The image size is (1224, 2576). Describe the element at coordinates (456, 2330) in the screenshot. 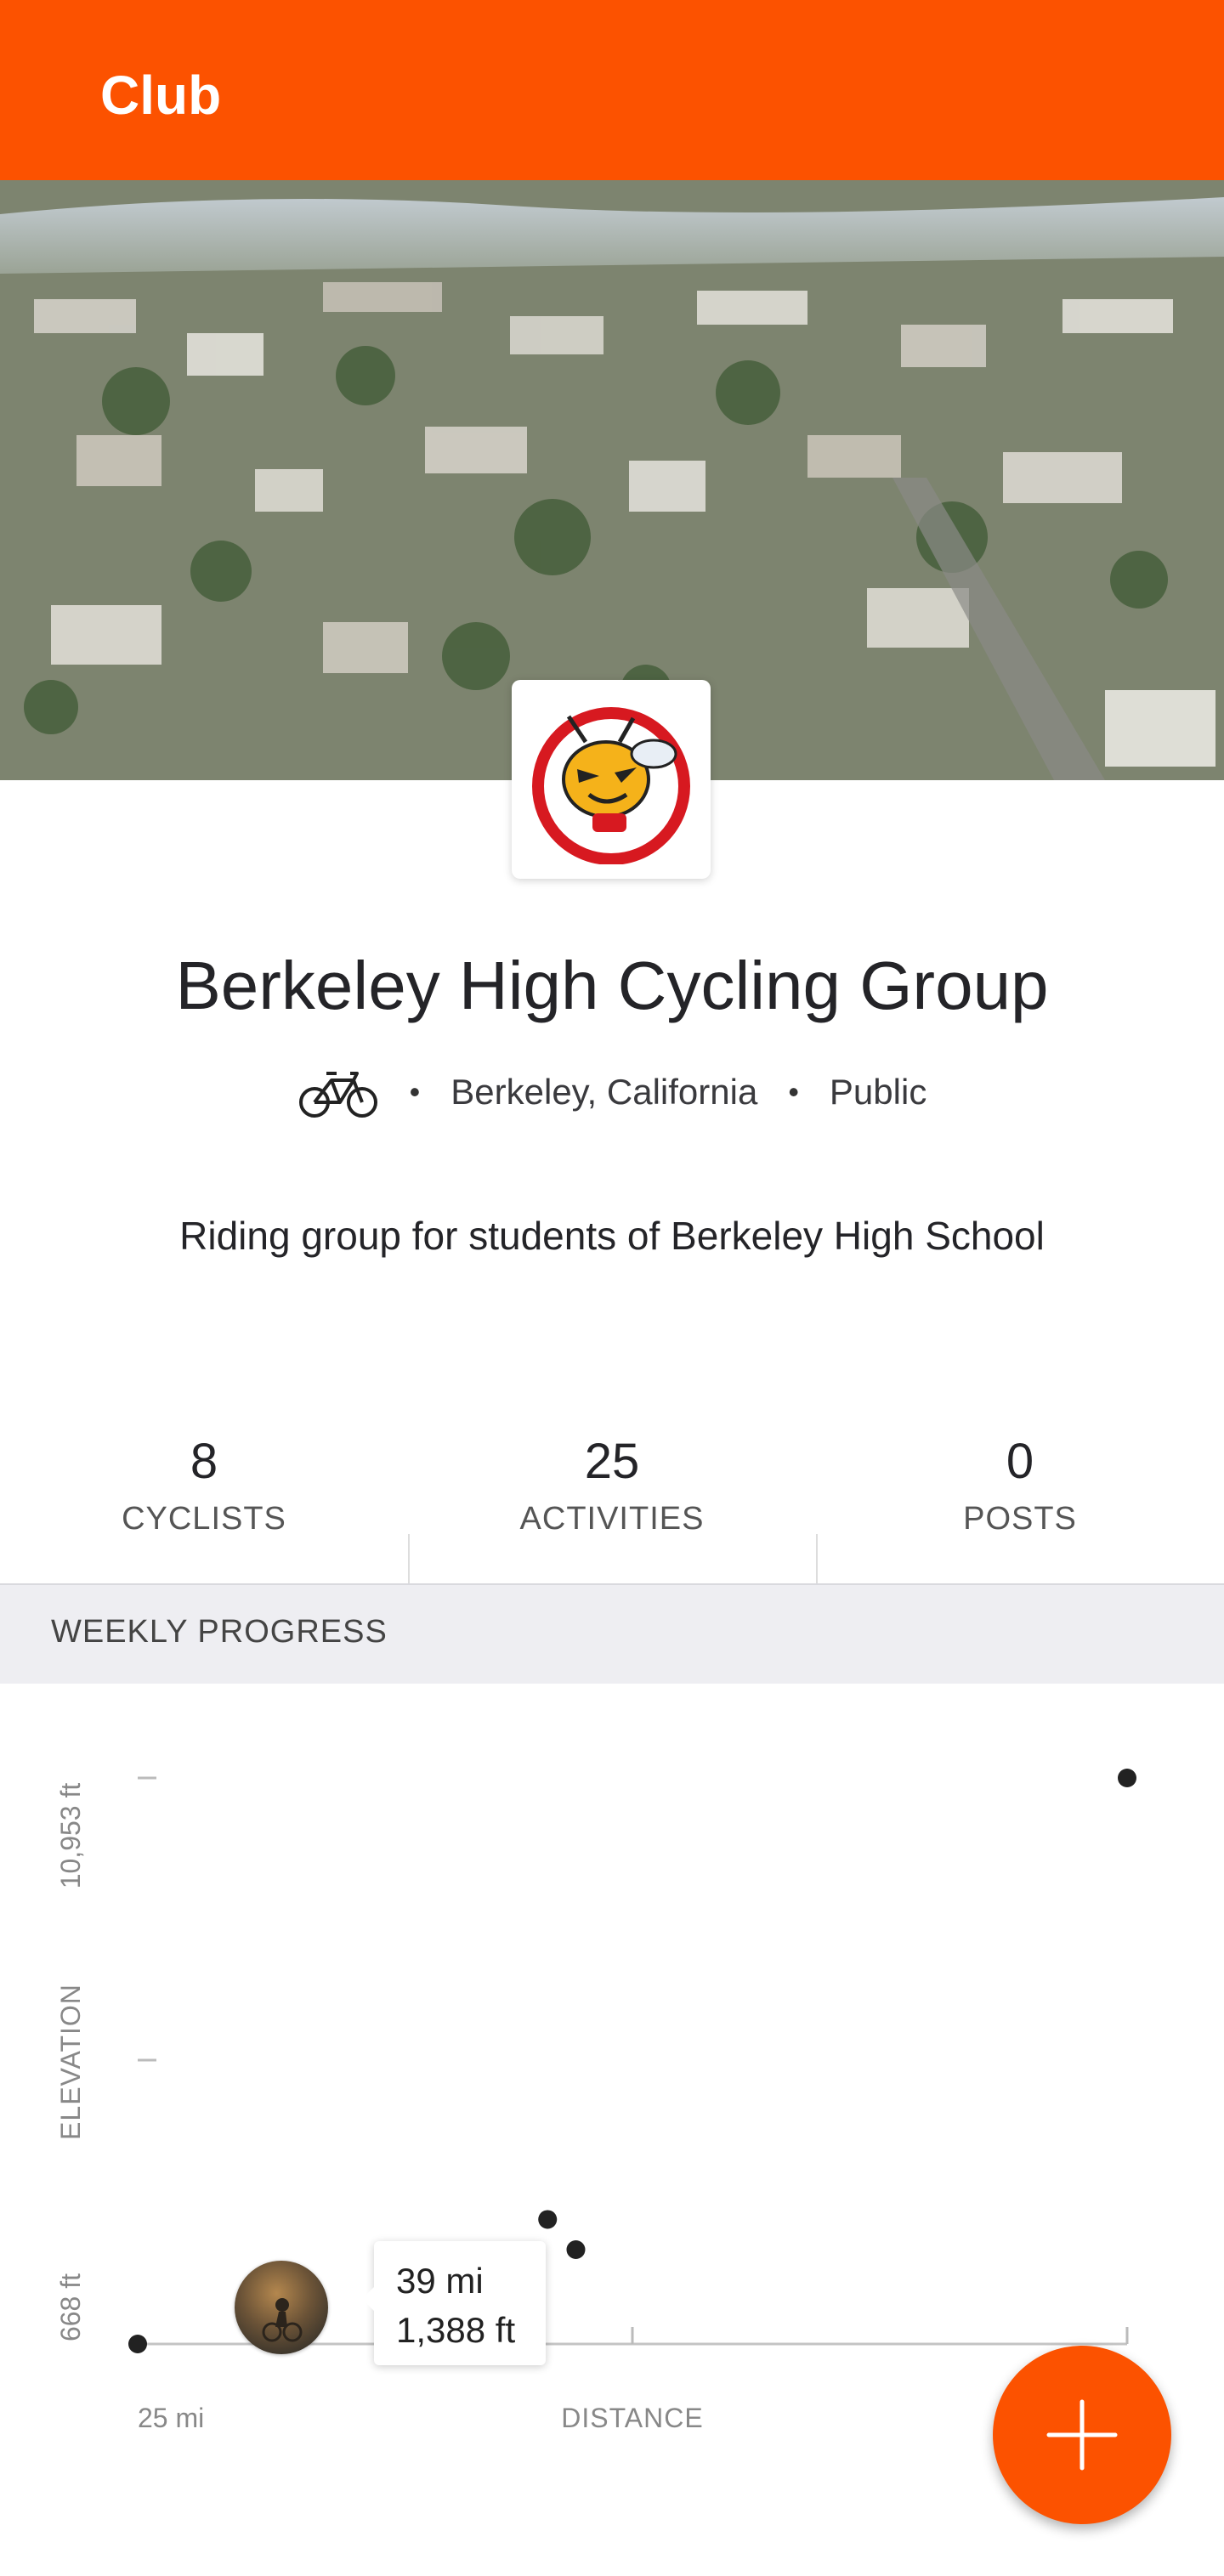

I see `tooltip-elevation: 1,388 ft` at that location.